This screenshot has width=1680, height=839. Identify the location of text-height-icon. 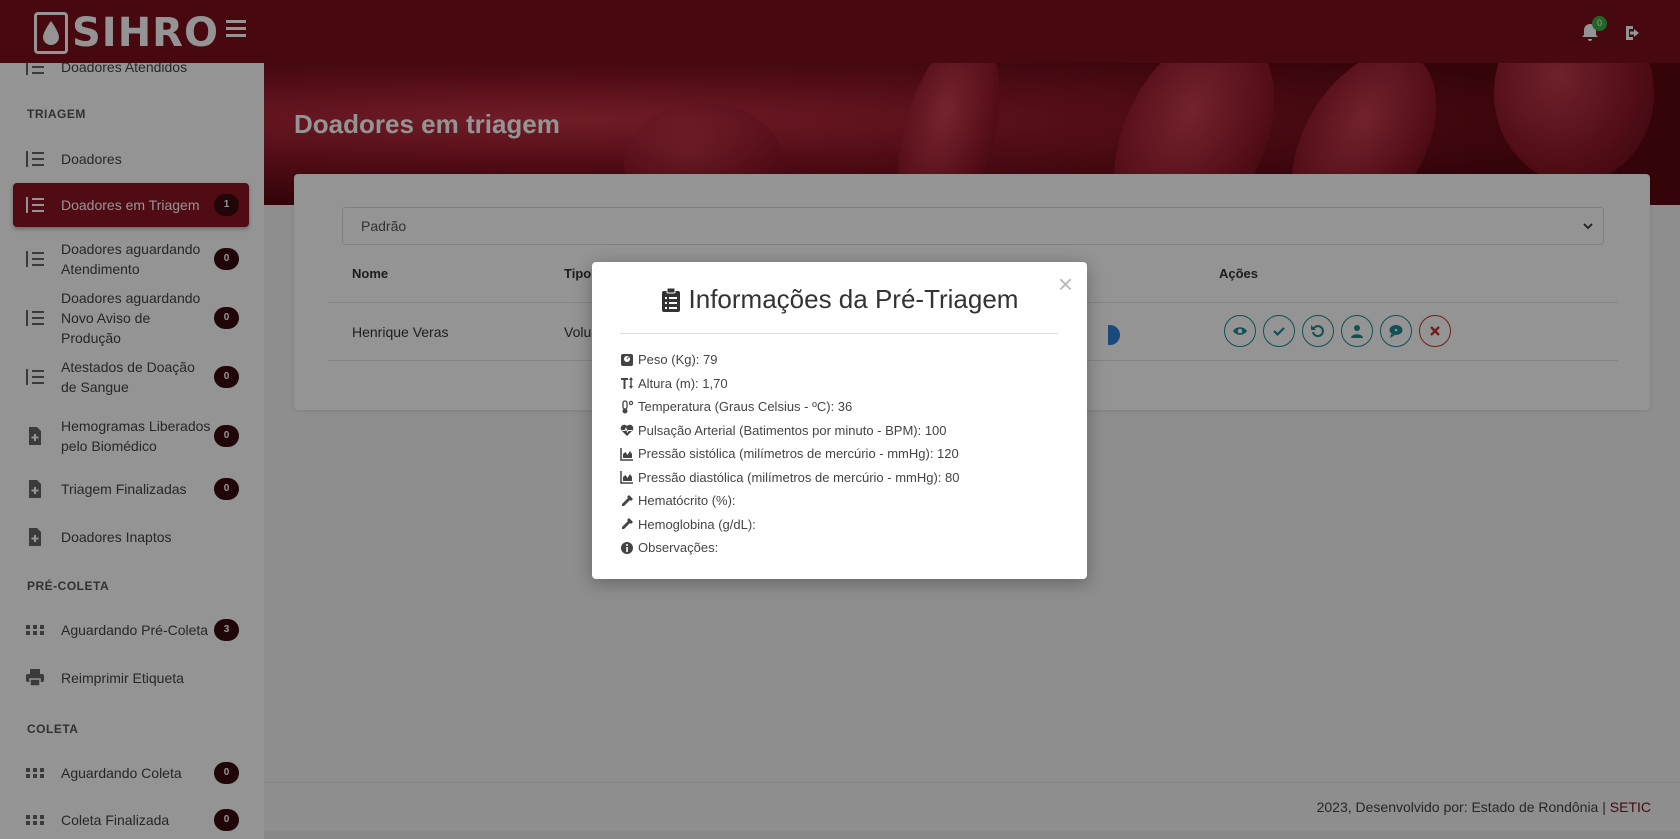
(627, 383).